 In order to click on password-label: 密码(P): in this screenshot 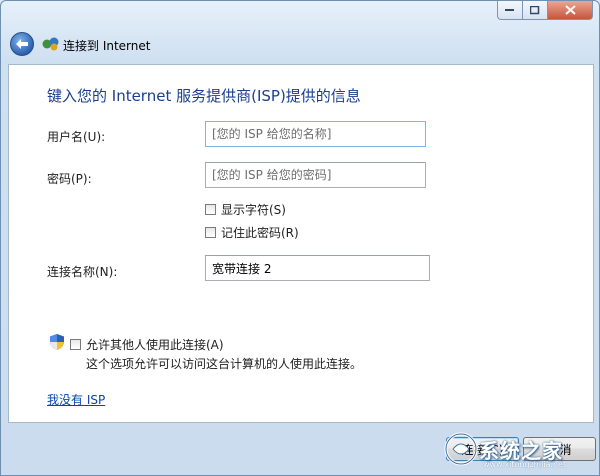, I will do `click(69, 179)`.